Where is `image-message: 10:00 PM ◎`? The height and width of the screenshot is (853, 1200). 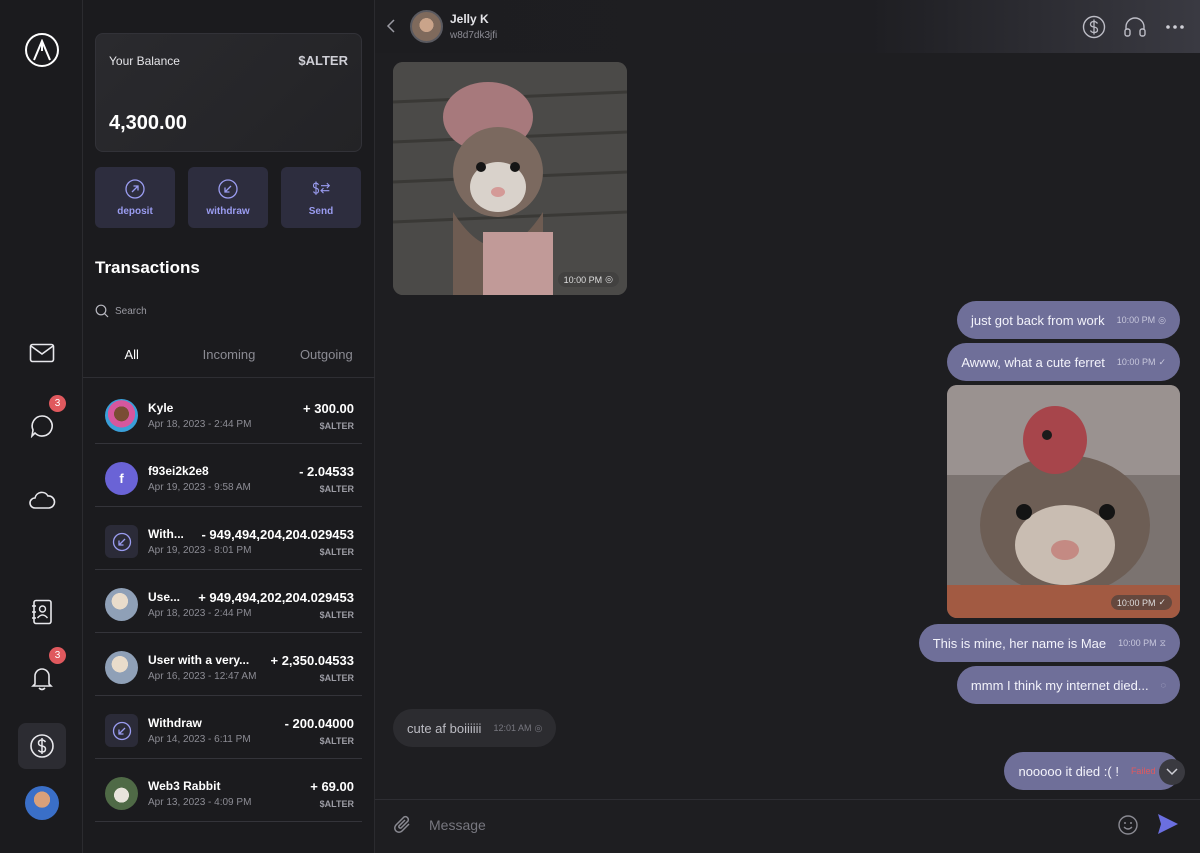 image-message: 10:00 PM ◎ is located at coordinates (510, 178).